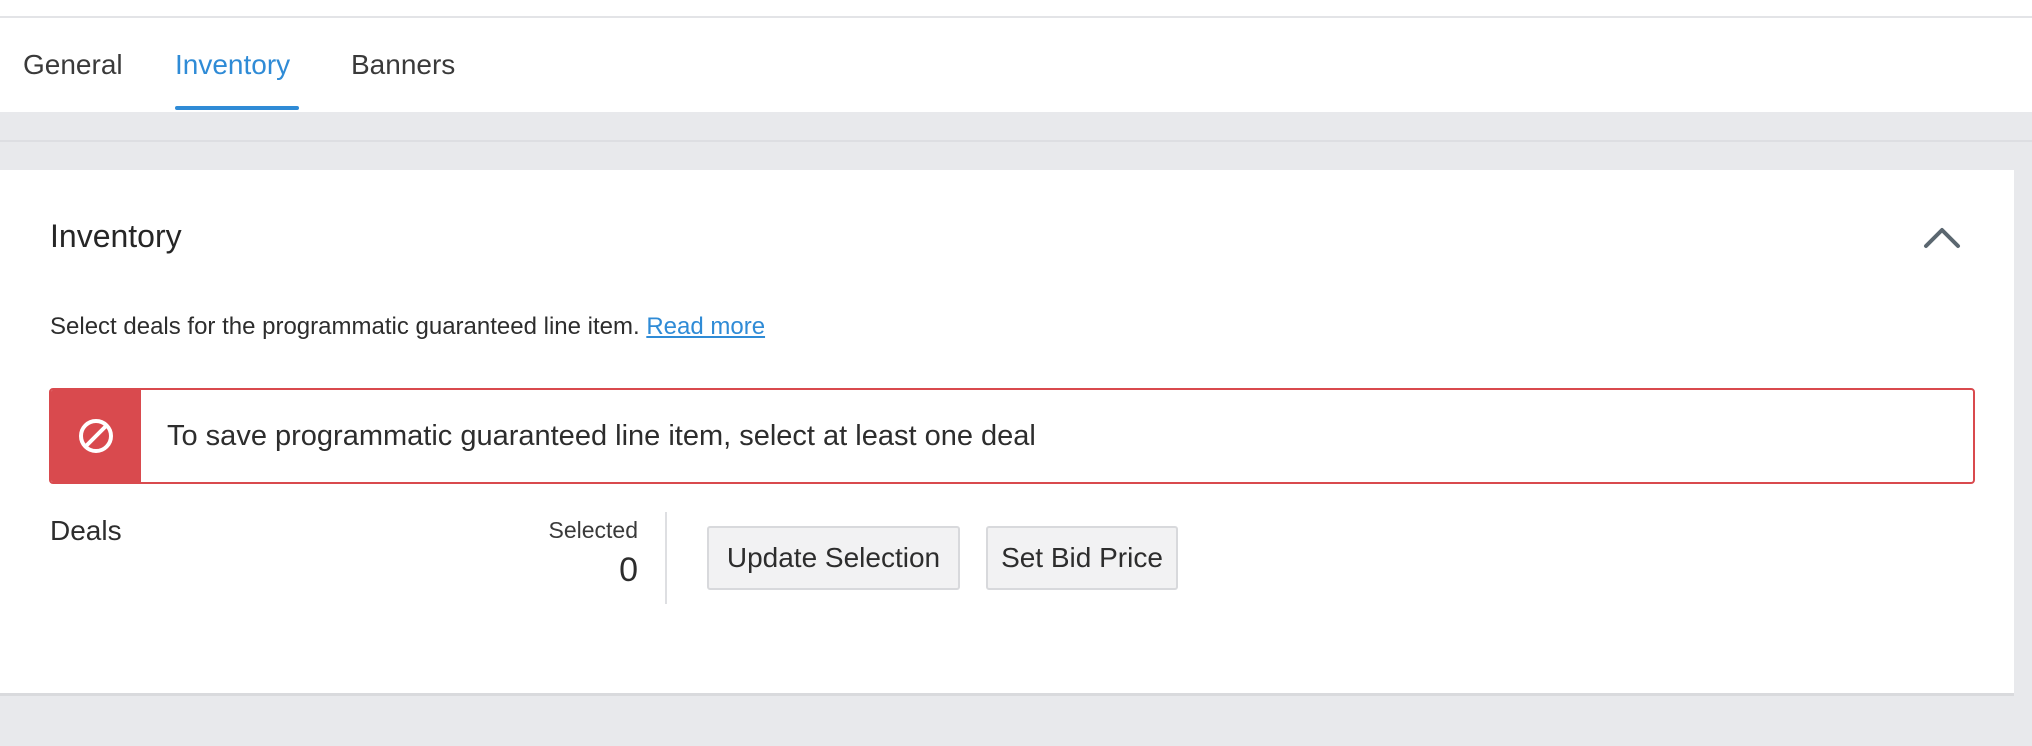 Image resolution: width=2032 pixels, height=746 pixels. What do you see at coordinates (833, 558) in the screenshot?
I see `update-selection-button: Update Selection` at bounding box center [833, 558].